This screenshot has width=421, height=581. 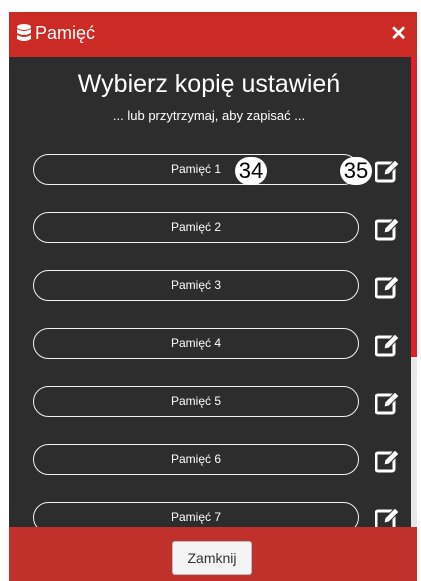 I want to click on close-button: Zamknij, so click(x=212, y=558).